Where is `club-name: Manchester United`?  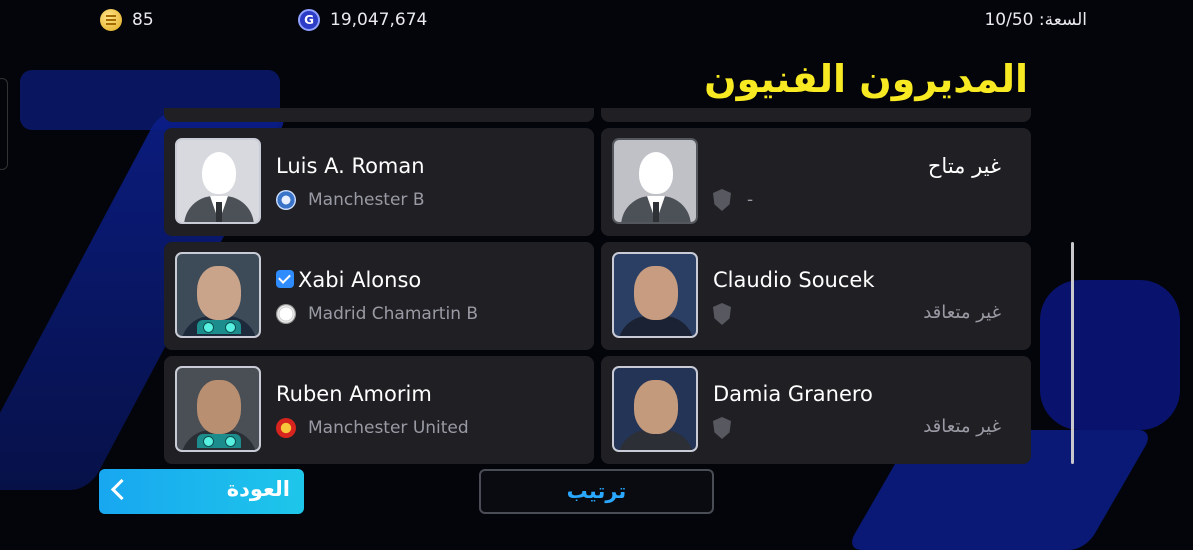
club-name: Manchester United is located at coordinates (388, 428).